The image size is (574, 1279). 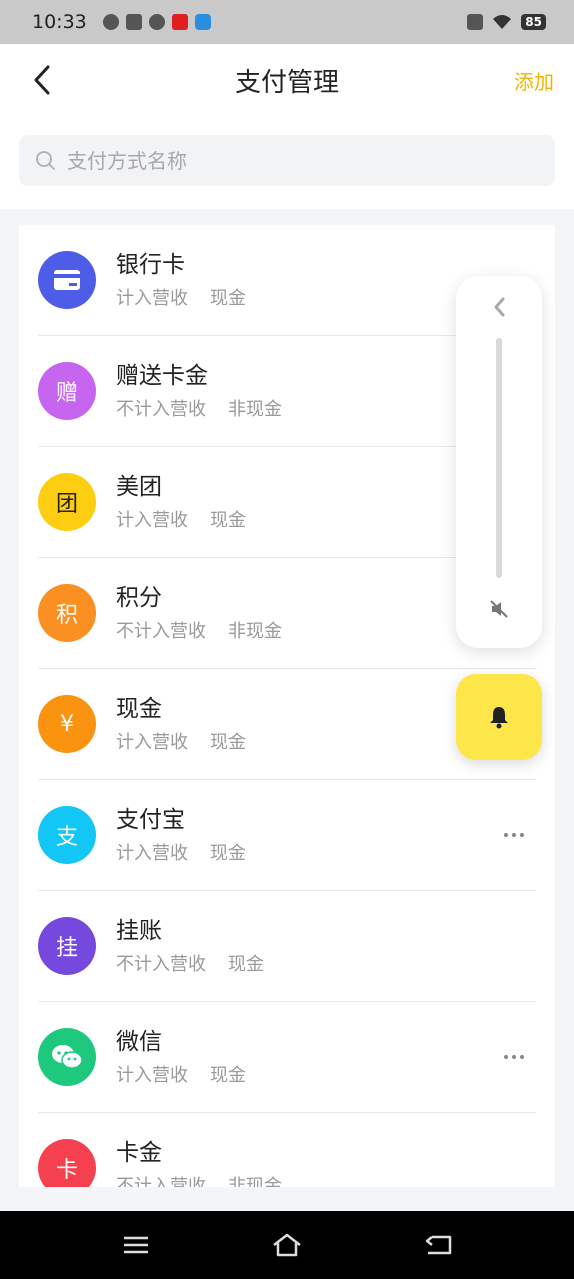 I want to click on back-icon, so click(x=439, y=1245).